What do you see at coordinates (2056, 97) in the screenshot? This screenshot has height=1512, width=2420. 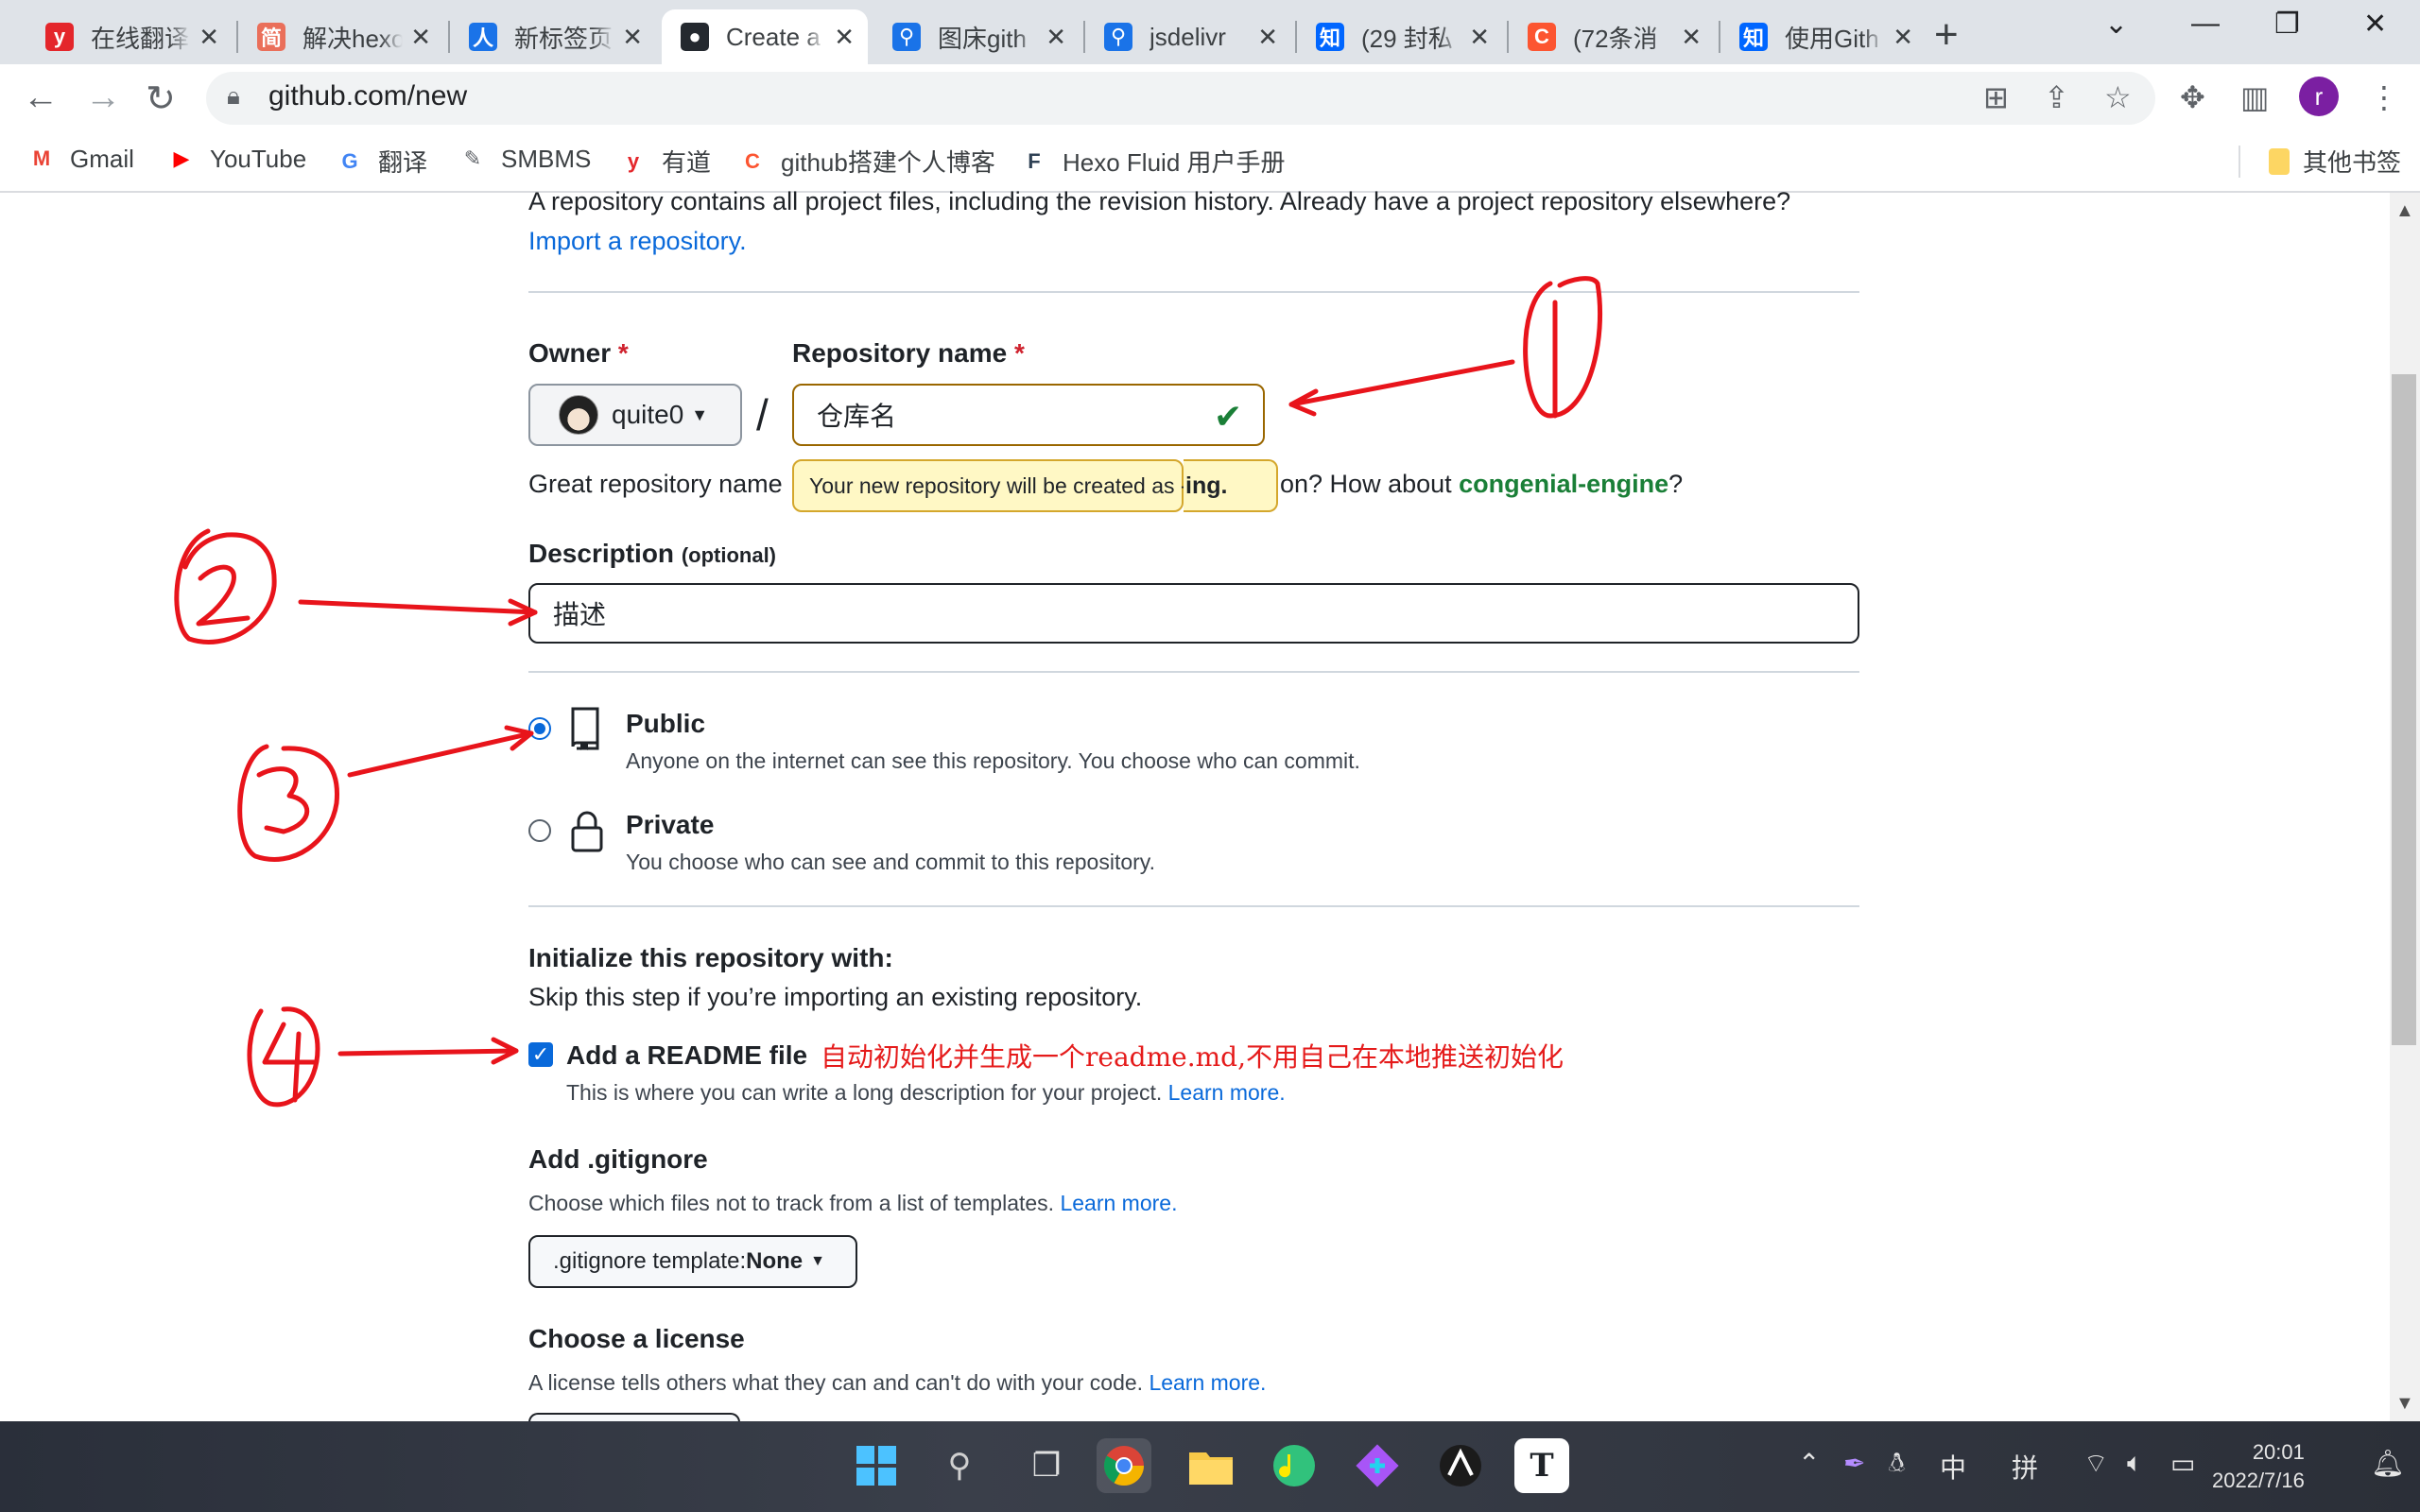 I see `share-icon: ⇪` at bounding box center [2056, 97].